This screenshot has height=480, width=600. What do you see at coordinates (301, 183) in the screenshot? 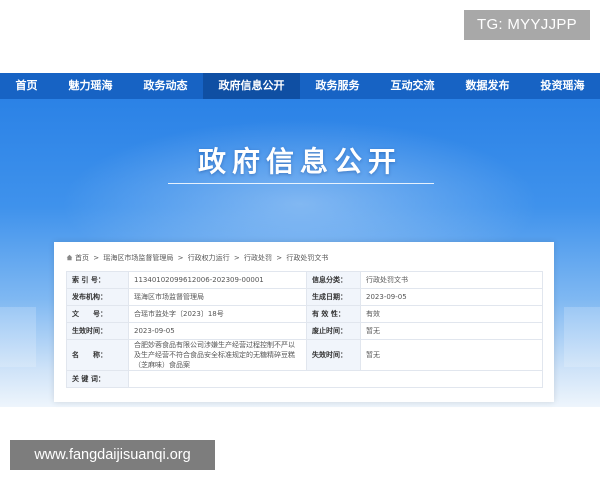
I see `hero-underline` at bounding box center [301, 183].